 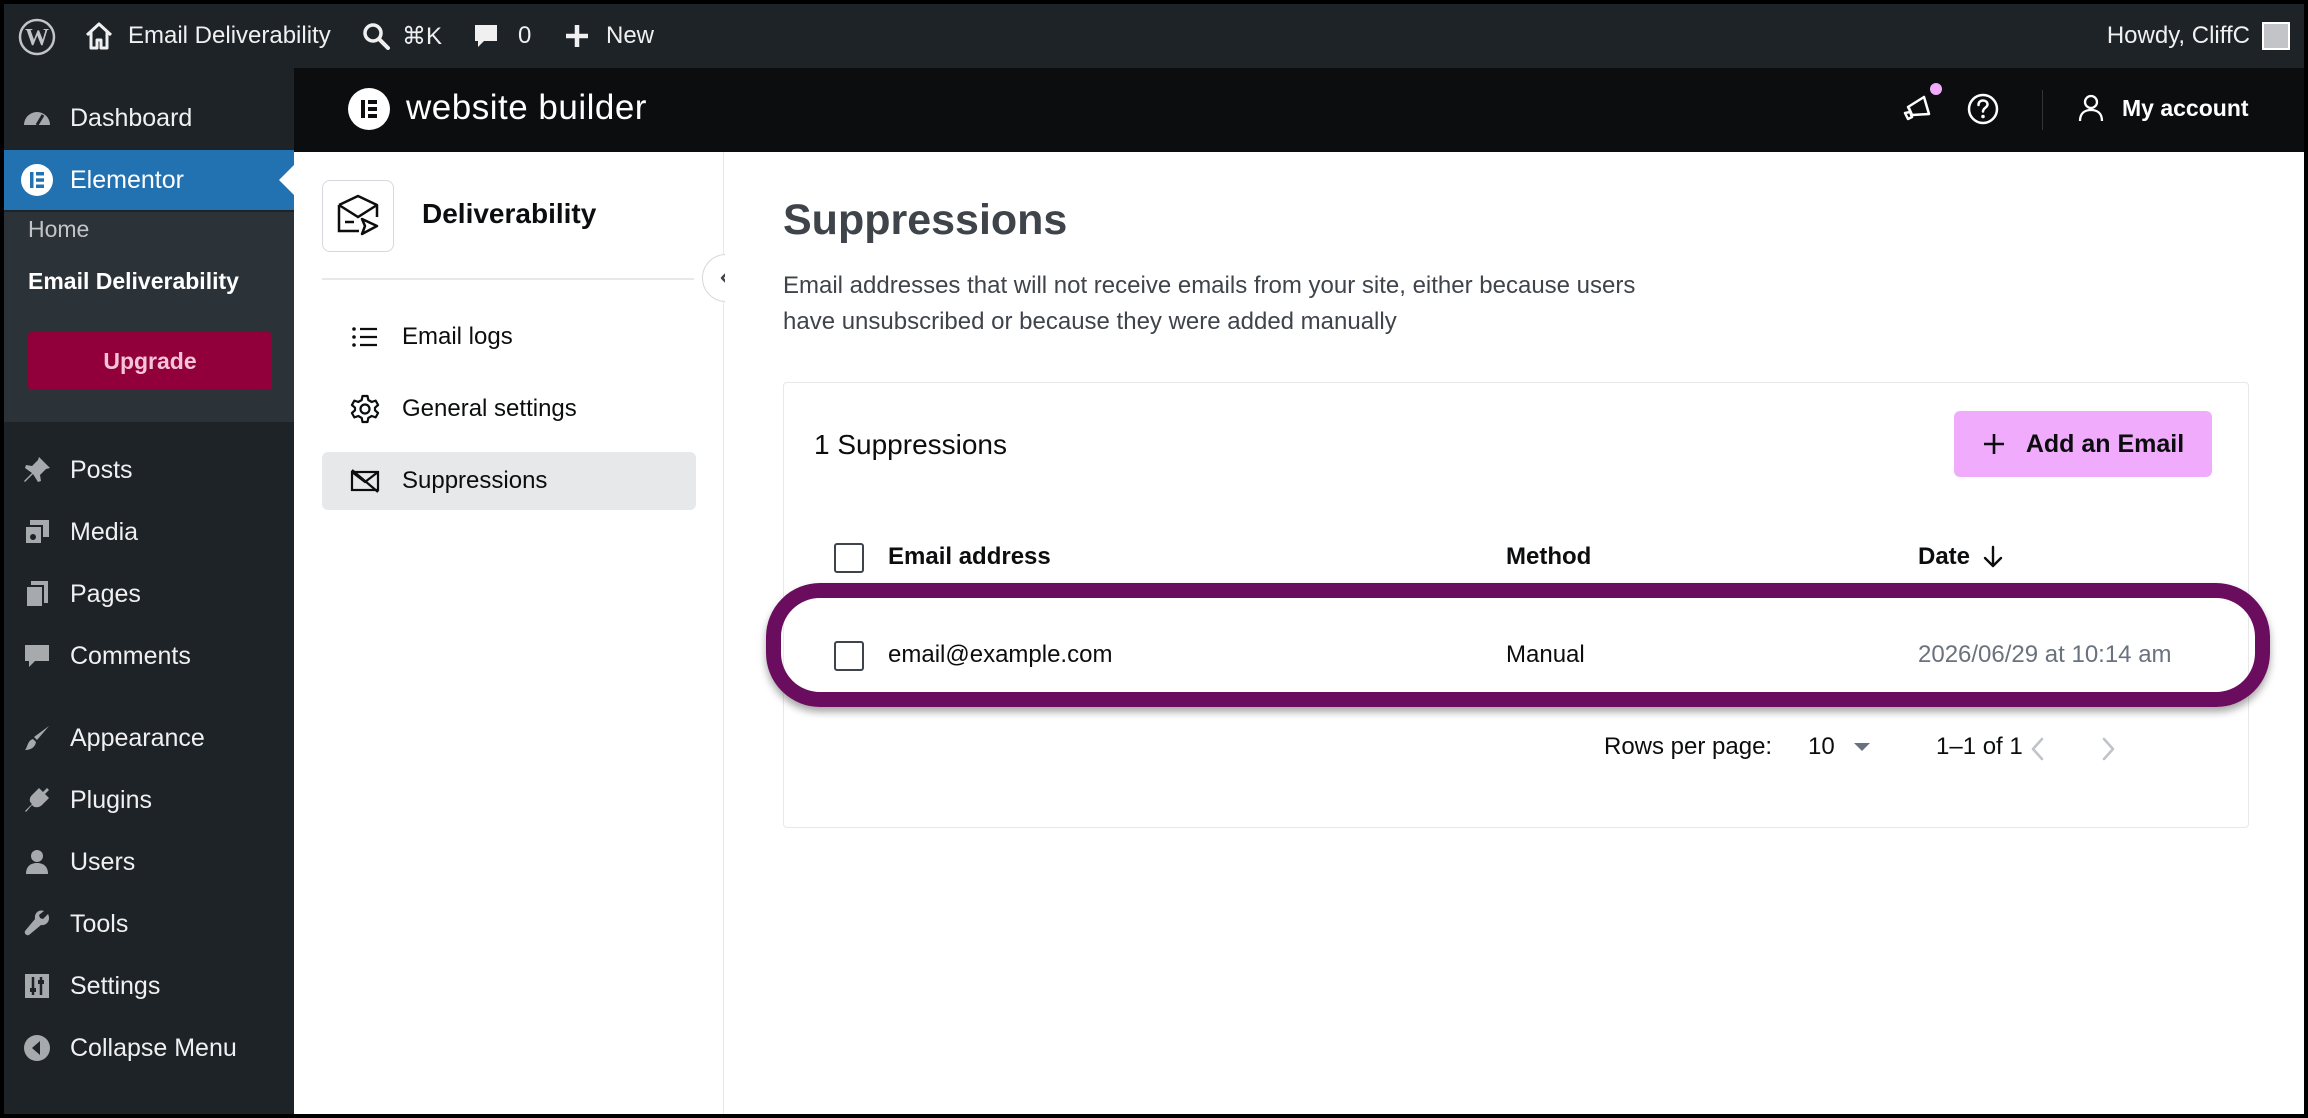 What do you see at coordinates (1983, 111) in the screenshot?
I see `help-button` at bounding box center [1983, 111].